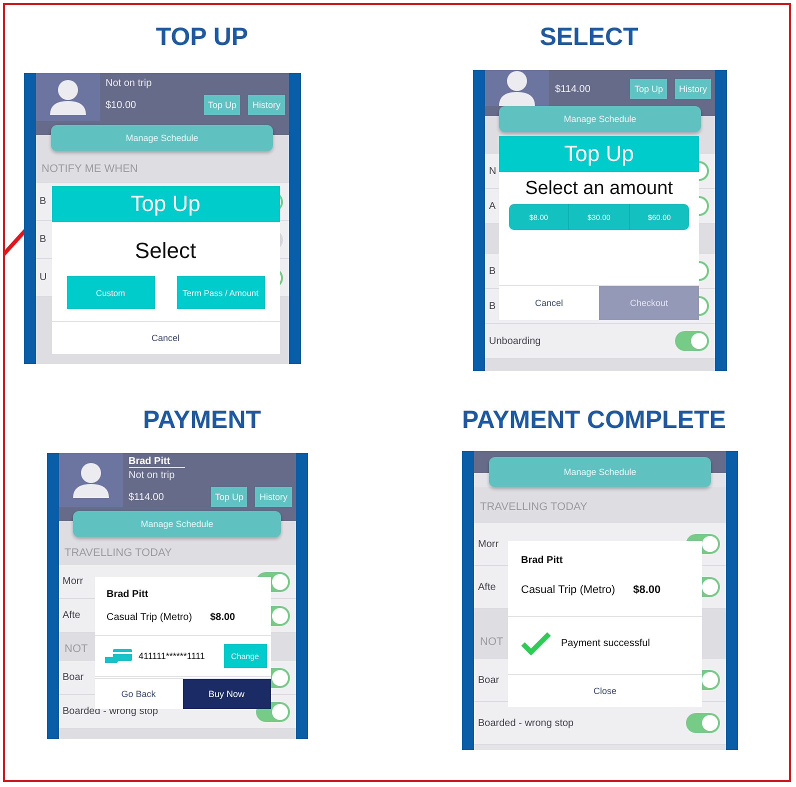 This screenshot has width=796, height=787. What do you see at coordinates (605, 643) in the screenshot?
I see `success-message: Payment successful` at bounding box center [605, 643].